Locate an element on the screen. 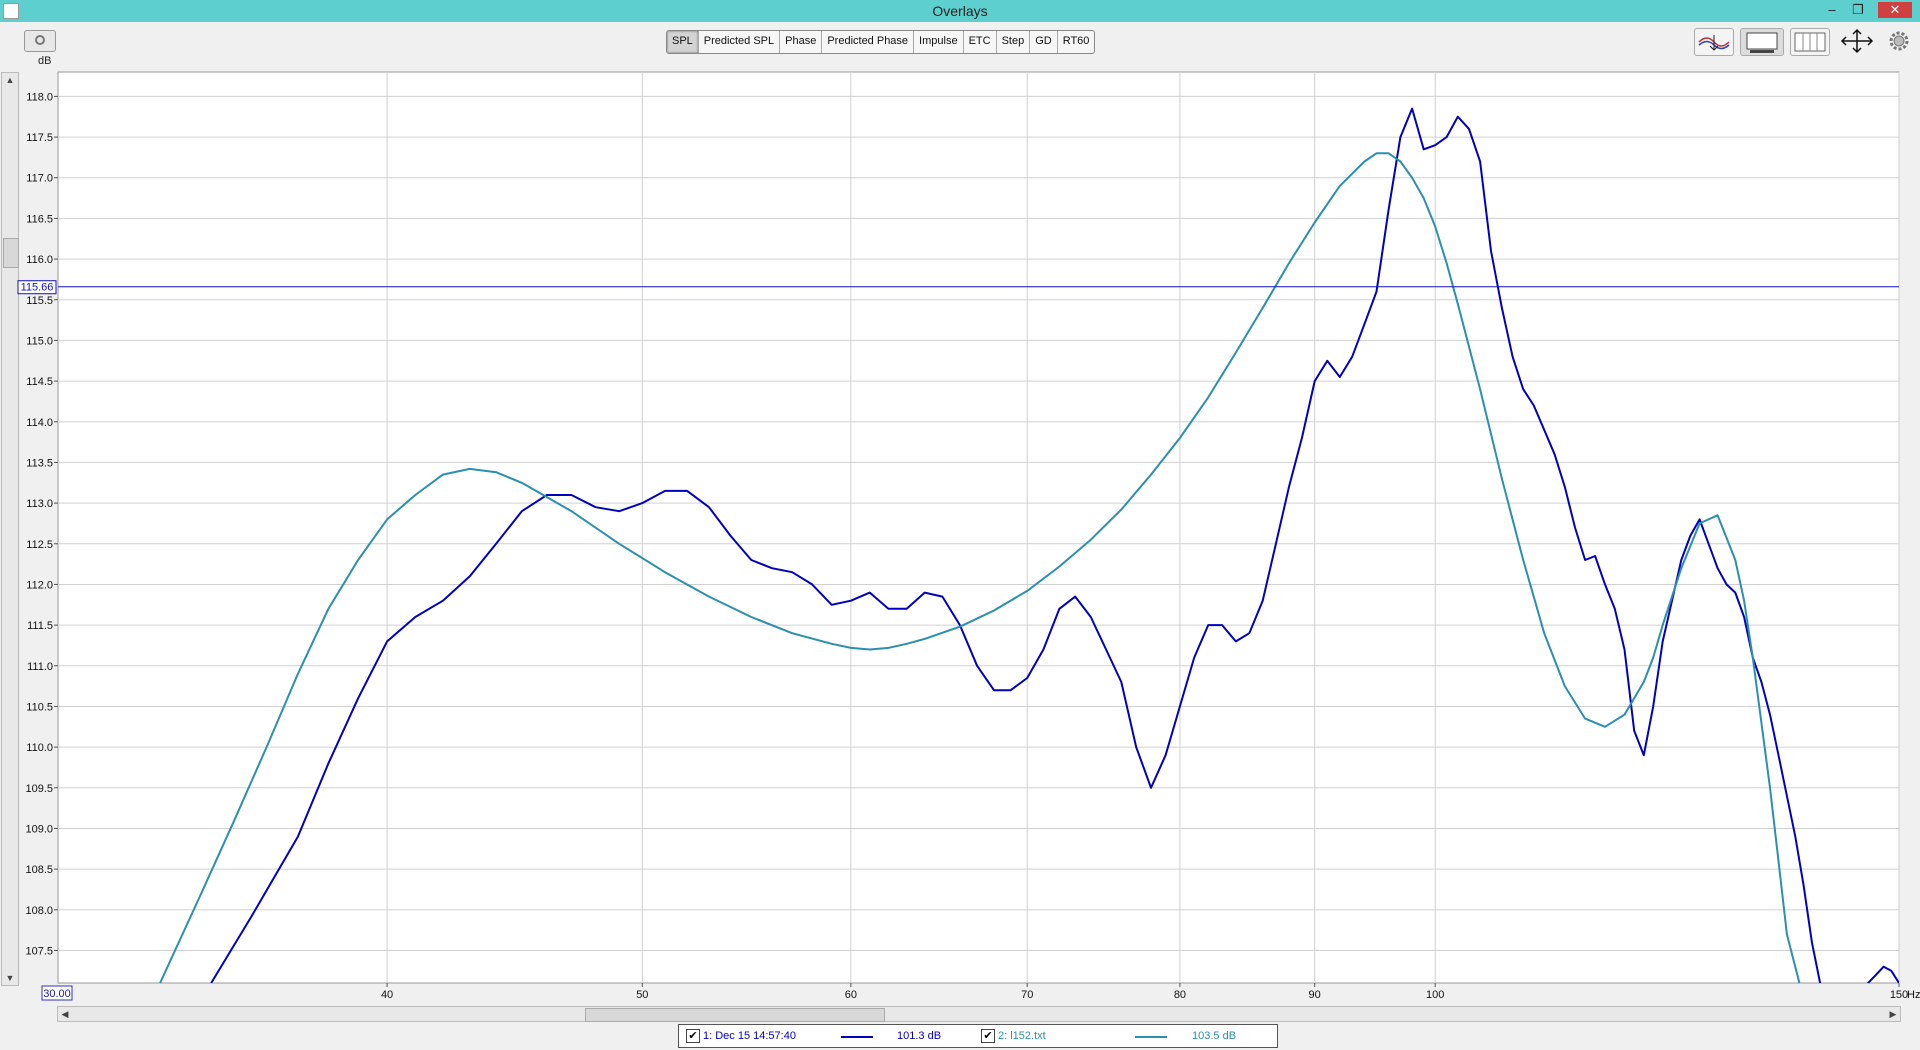  y-tick-label: 118.0 is located at coordinates (39, 97).